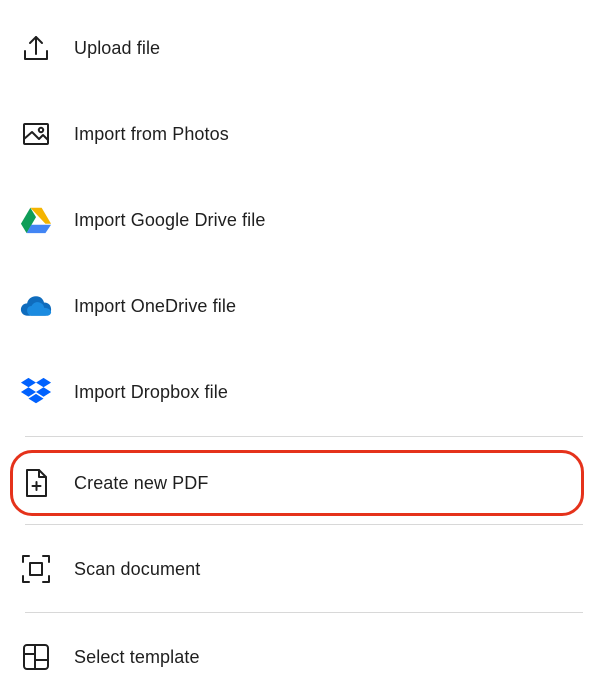 This screenshot has width=606, height=696. Describe the element at coordinates (297, 48) in the screenshot. I see `menu-item-upload-file: Upload file` at that location.